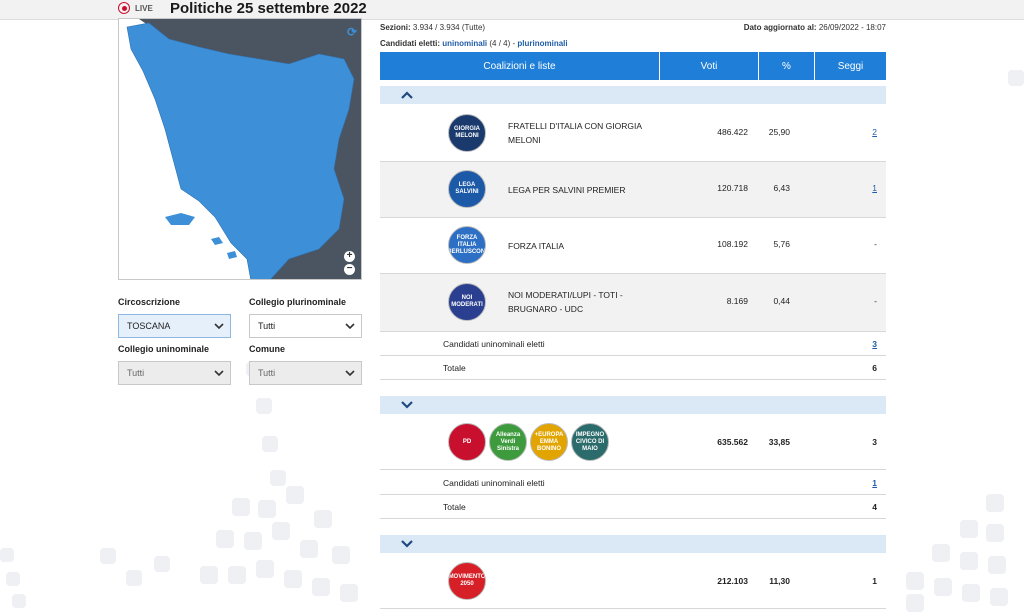 Image resolution: width=1024 pixels, height=612 pixels. Describe the element at coordinates (567, 190) in the screenshot. I see `list-name: LEGA PER SALVINI PREMIER` at that location.